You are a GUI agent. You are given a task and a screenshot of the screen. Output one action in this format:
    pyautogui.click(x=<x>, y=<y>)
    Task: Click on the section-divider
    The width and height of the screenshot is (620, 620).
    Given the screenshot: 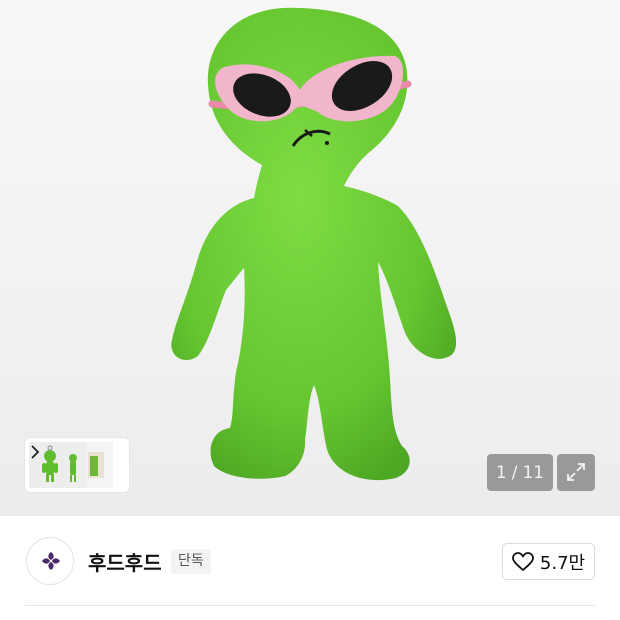 What is the action you would take?
    pyautogui.click(x=310, y=605)
    